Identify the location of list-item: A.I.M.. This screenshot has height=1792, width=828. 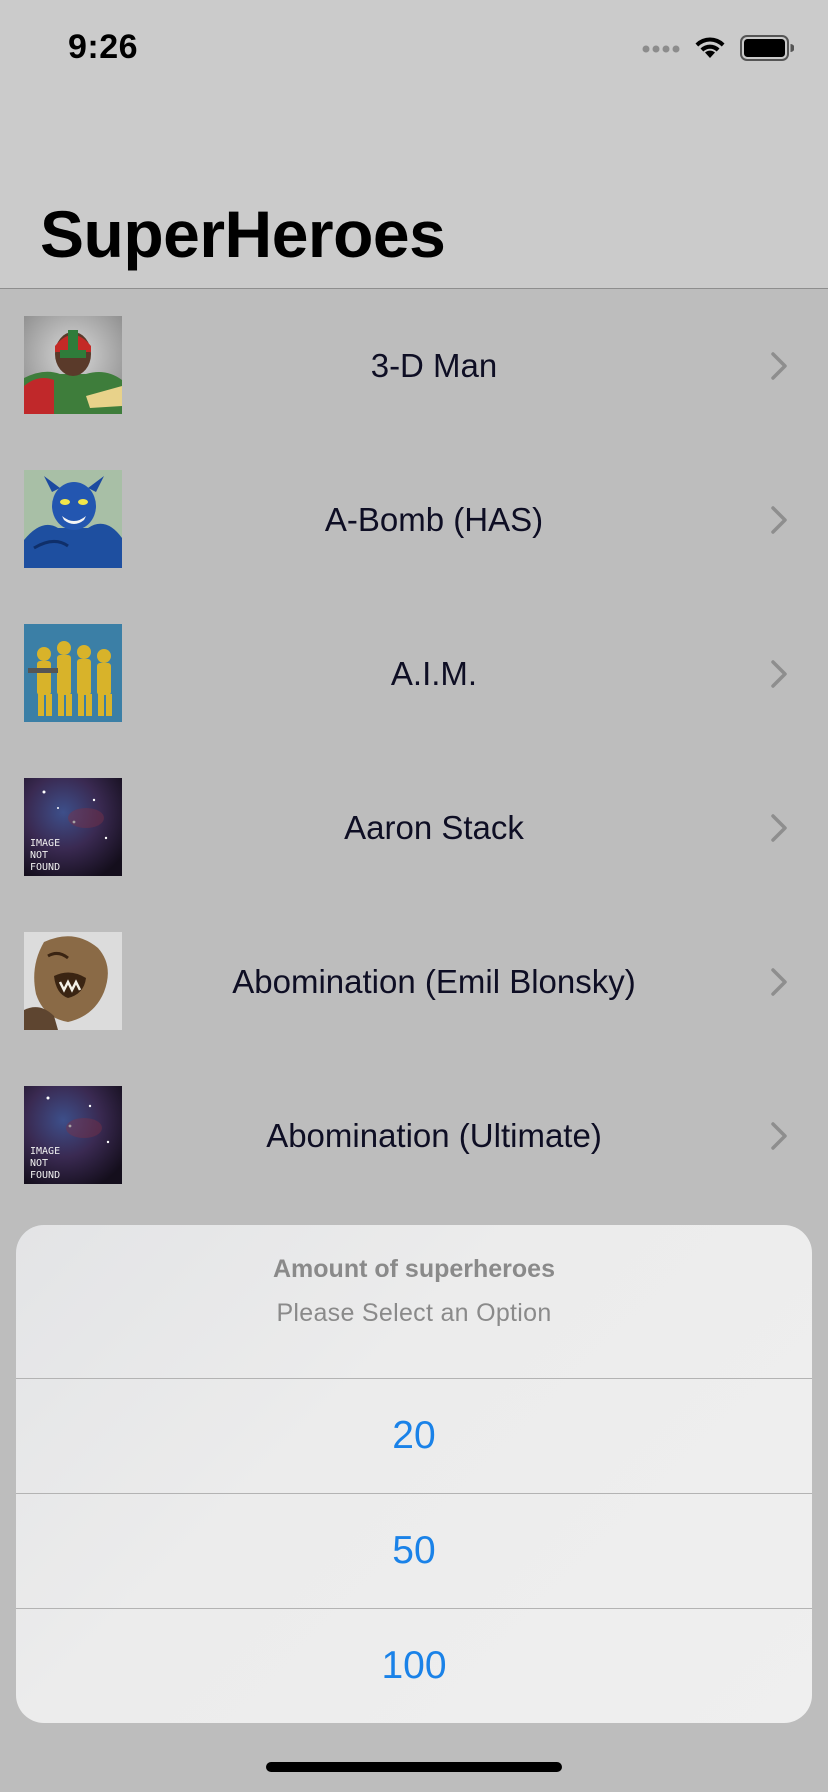
(414, 674).